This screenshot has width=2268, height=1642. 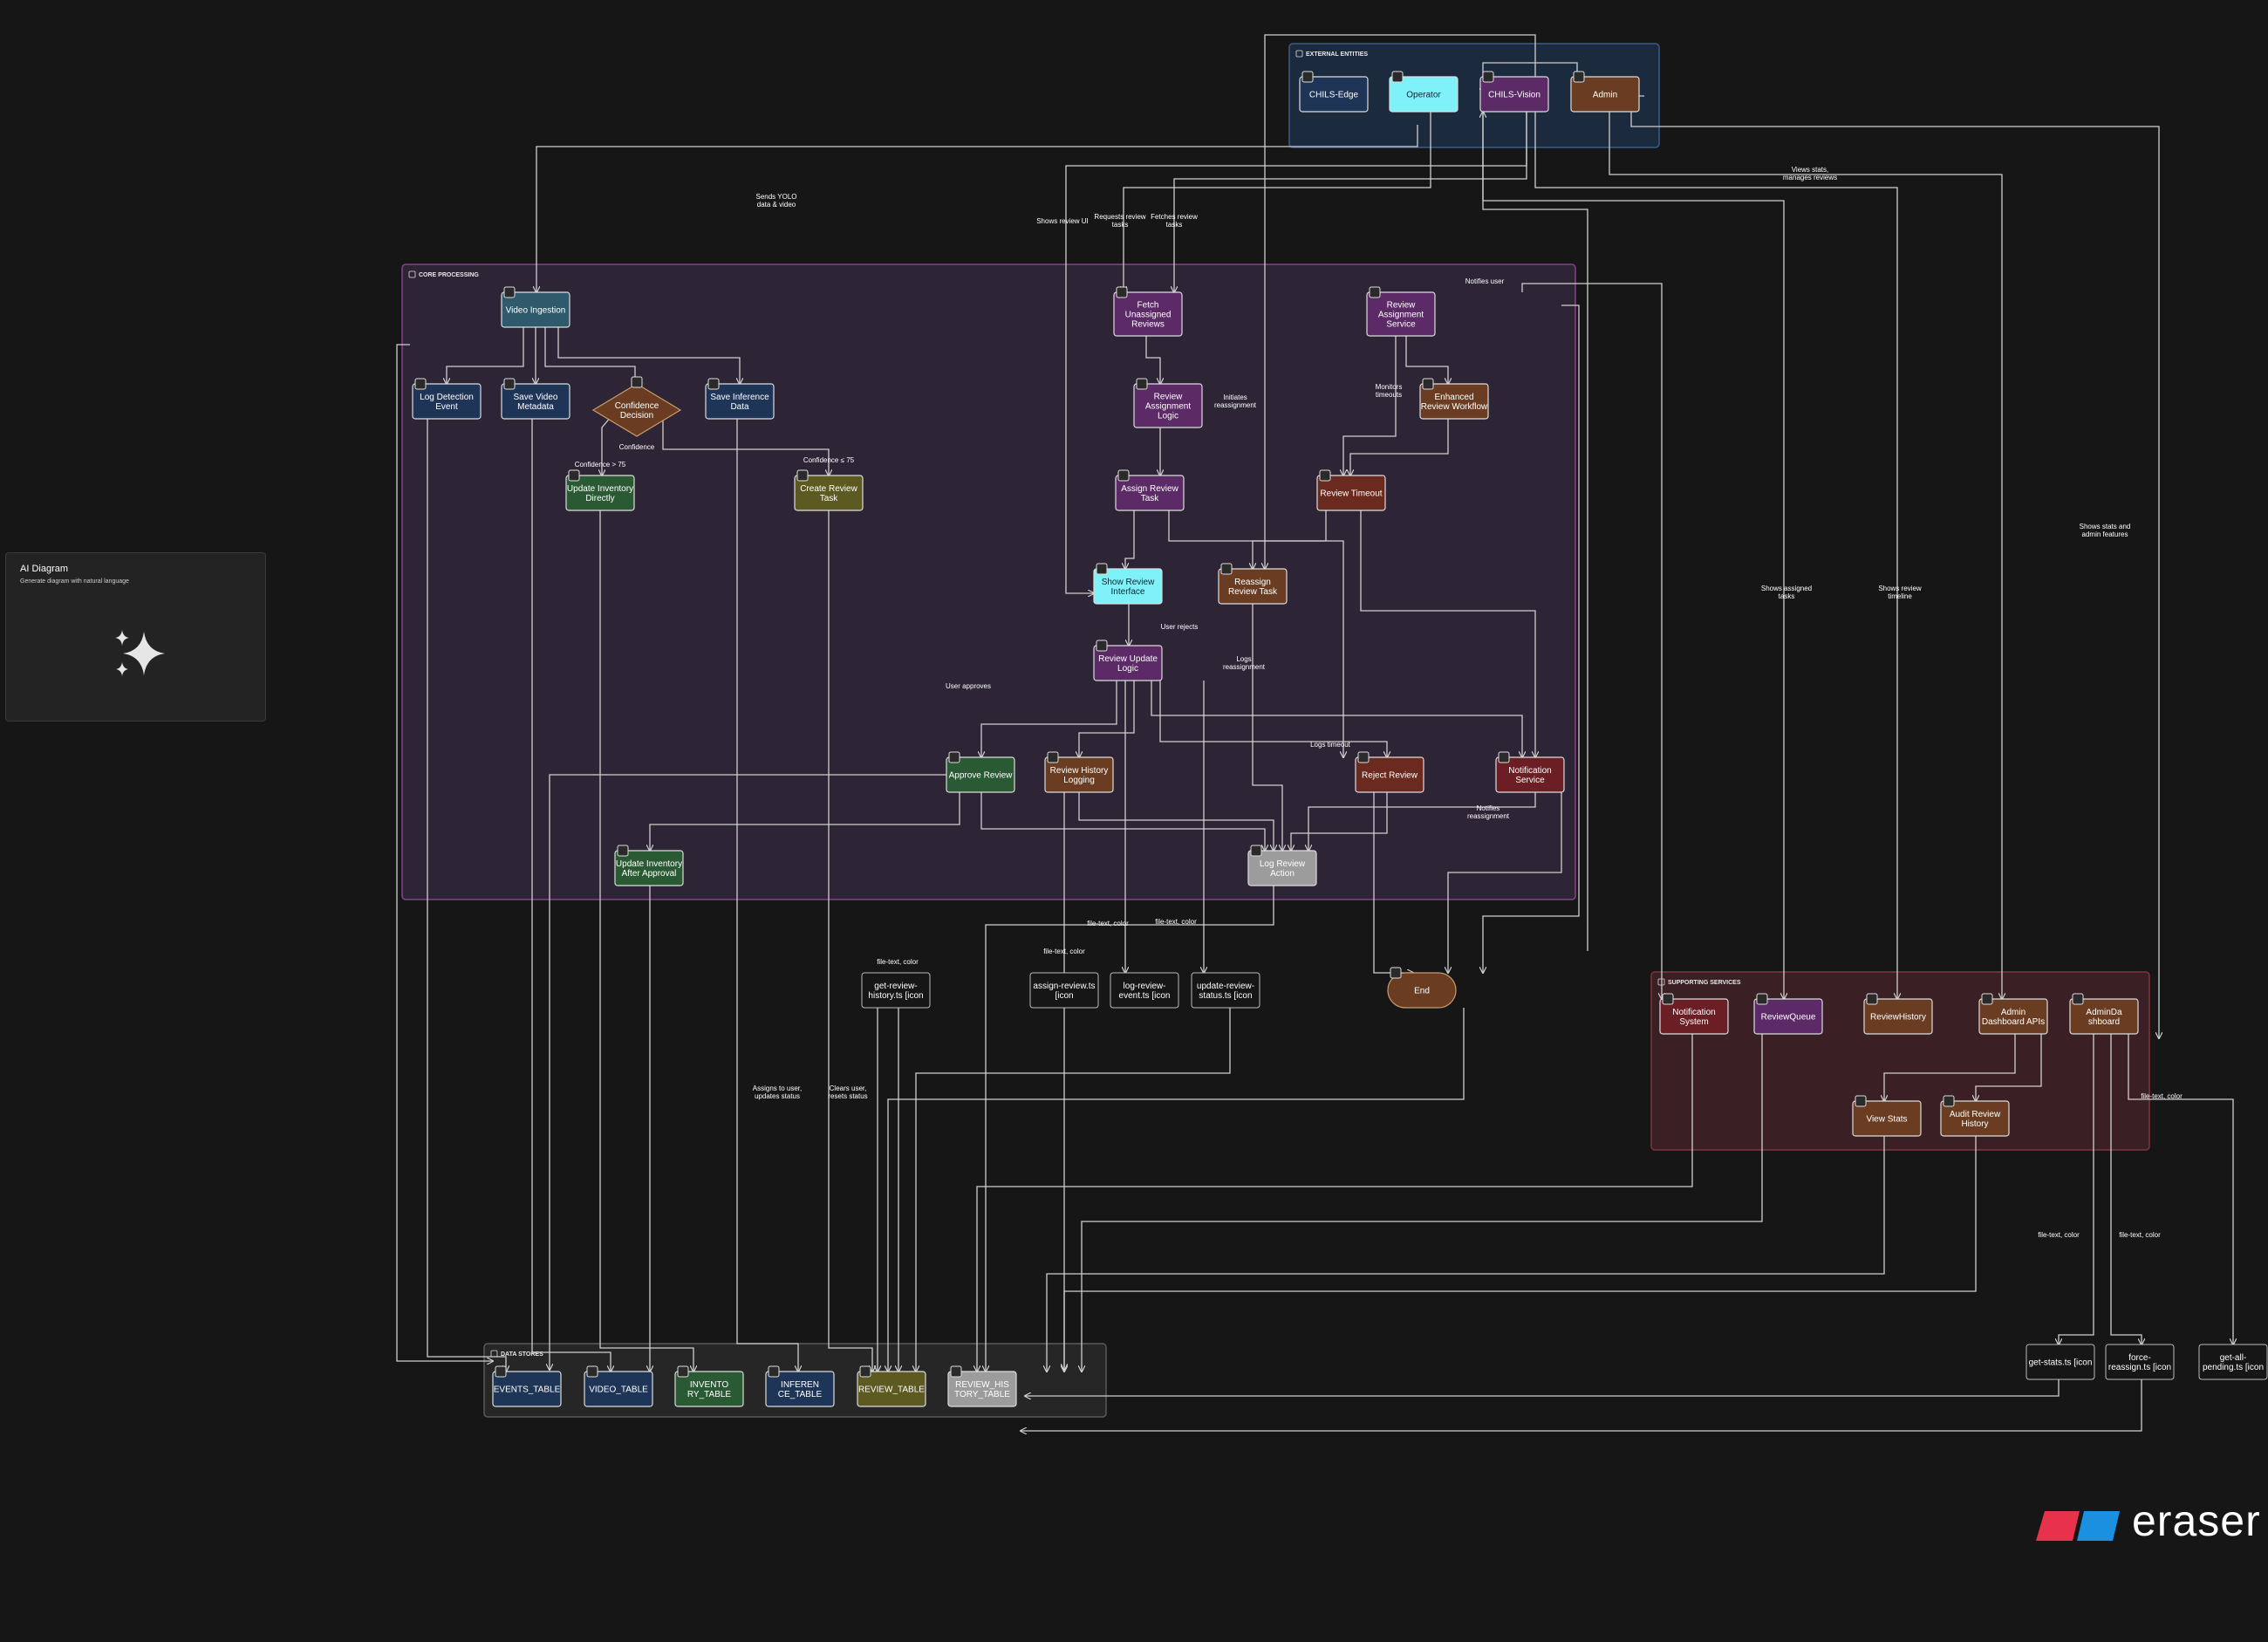 I want to click on svg-text: updates status, so click(x=778, y=1096).